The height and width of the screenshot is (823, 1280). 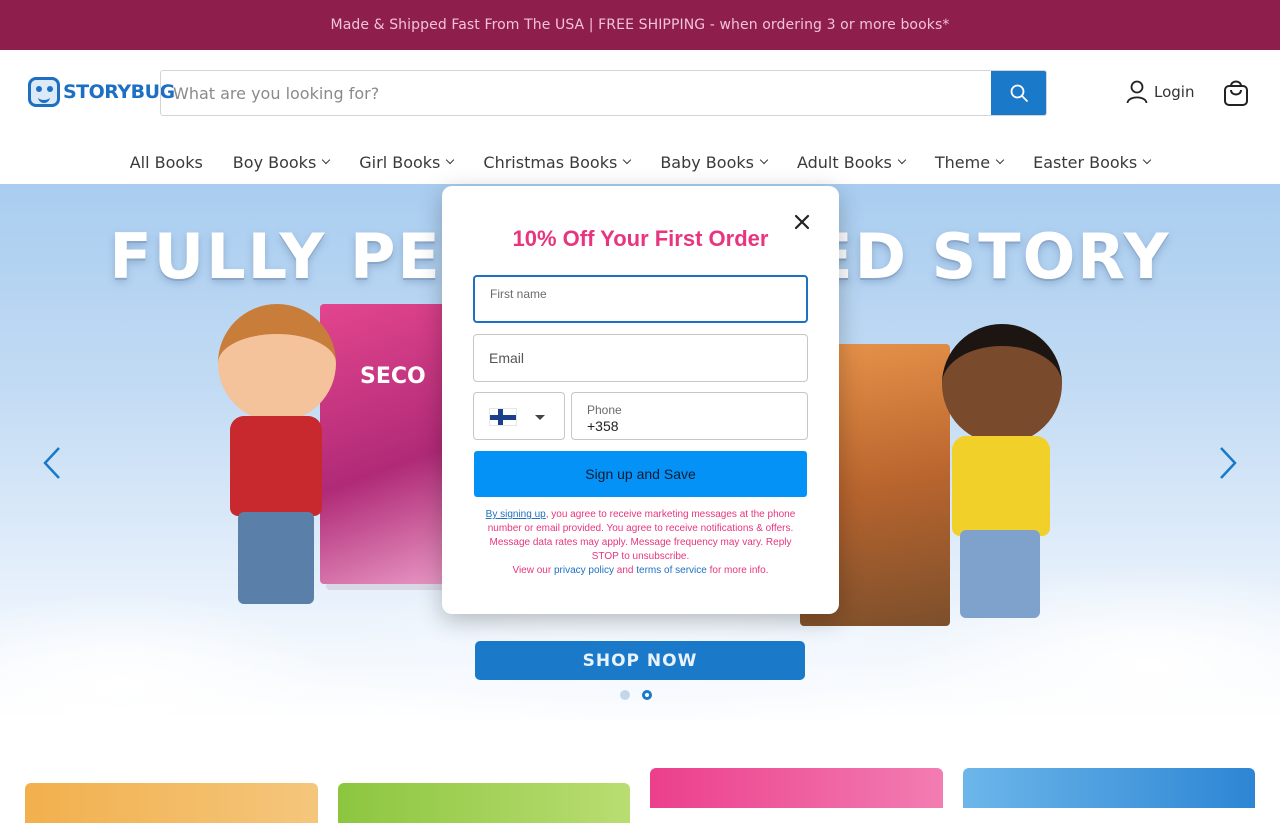 I want to click on caret-down-icon, so click(x=540, y=417).